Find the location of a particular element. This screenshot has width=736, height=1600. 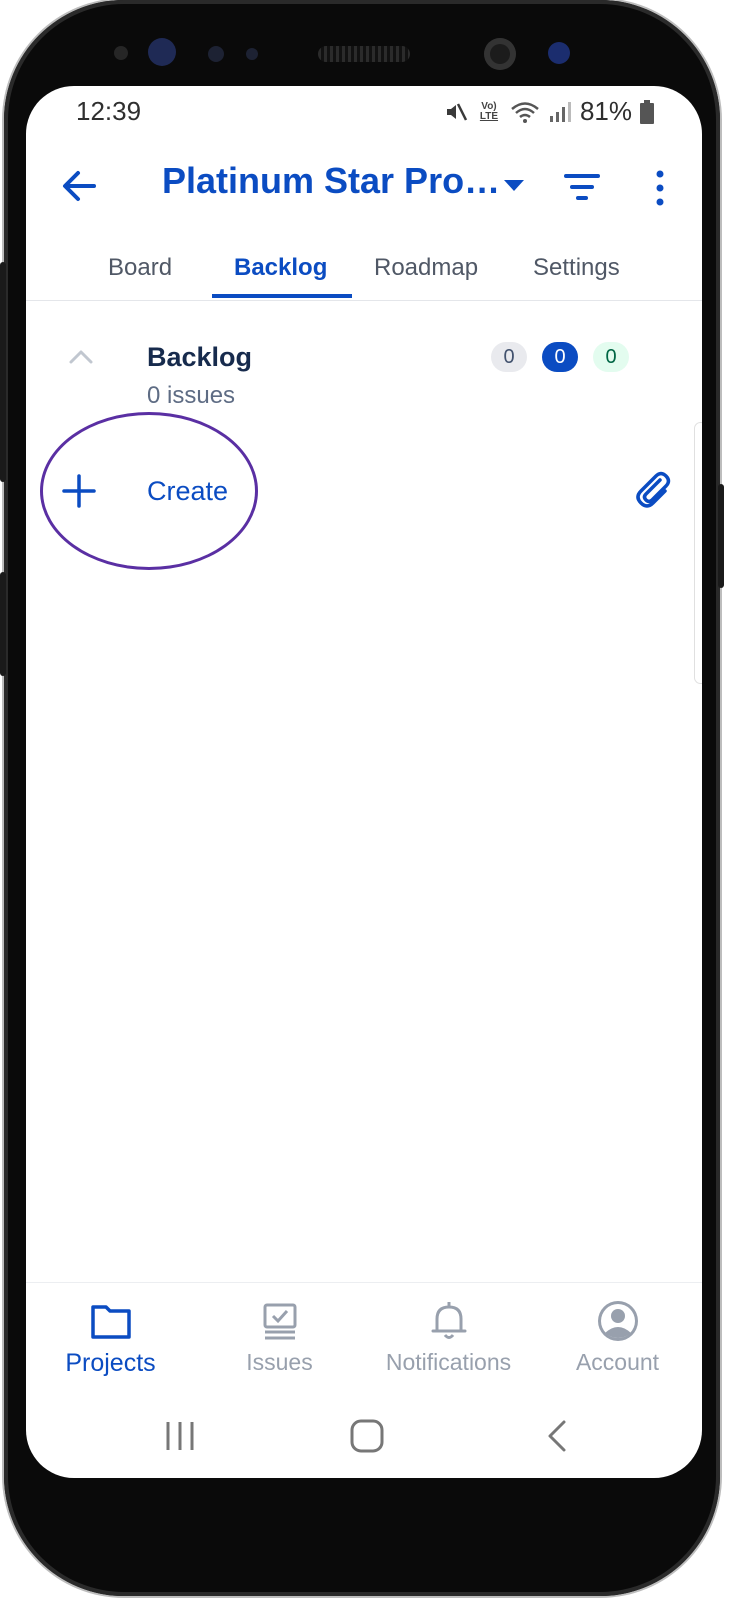

recent-apps-button is located at coordinates (180, 1436).